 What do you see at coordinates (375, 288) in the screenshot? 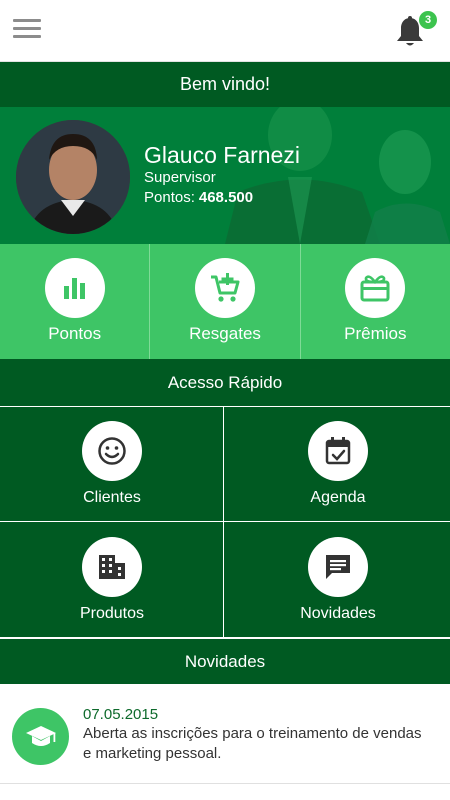
I see `gift-icon` at bounding box center [375, 288].